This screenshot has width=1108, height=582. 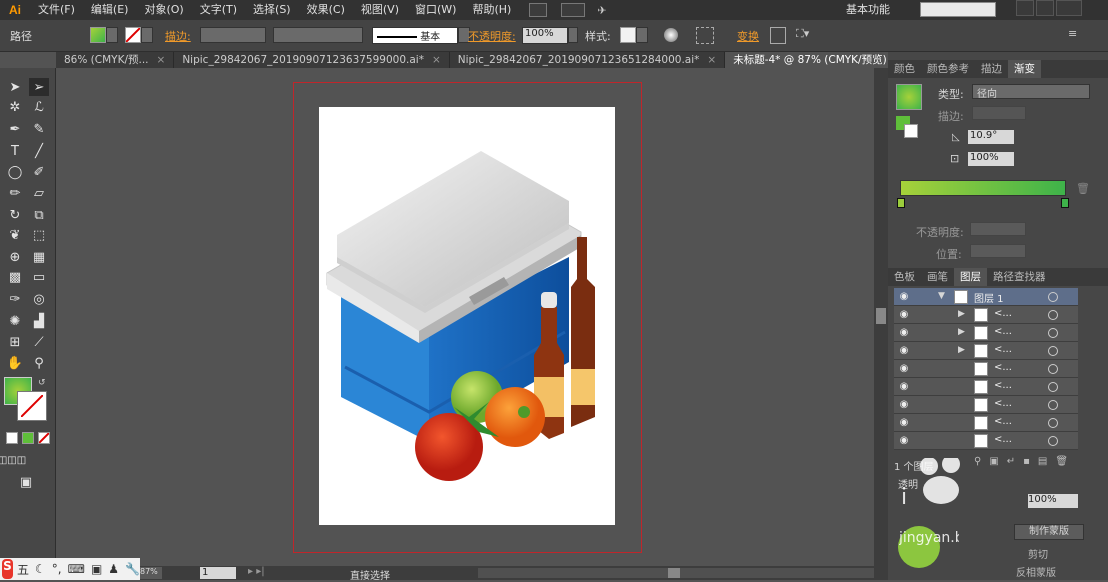 What do you see at coordinates (112, 35) in the screenshot?
I see `fill-dropdown` at bounding box center [112, 35].